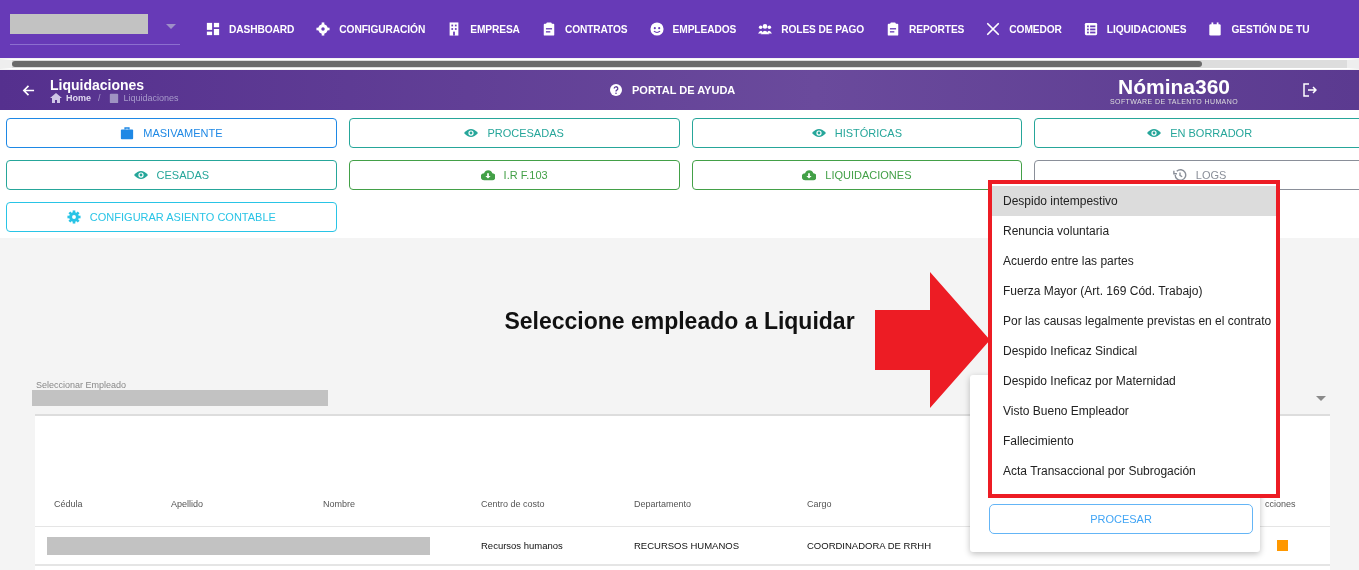  Describe the element at coordinates (1135, 29) in the screenshot. I see `nav-menu-item: LIQUIDACIONES` at that location.